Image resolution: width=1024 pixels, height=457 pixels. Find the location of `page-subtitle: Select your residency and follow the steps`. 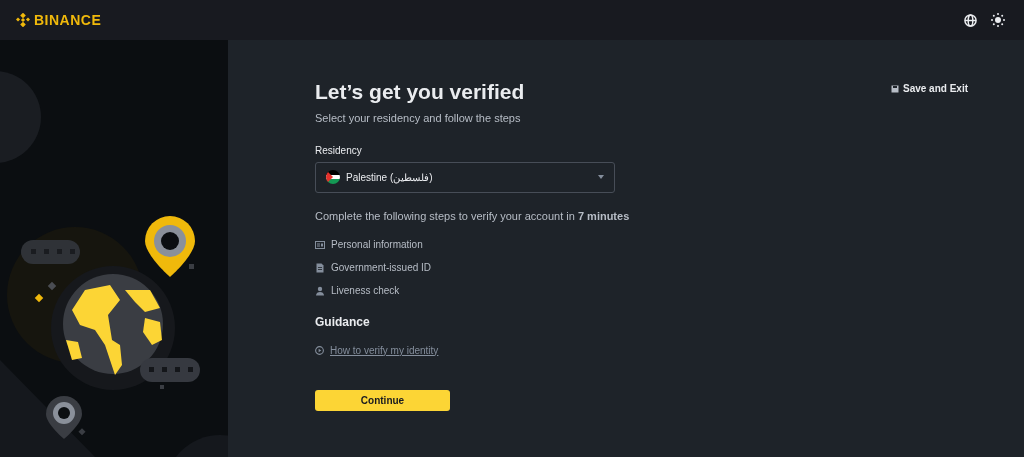

page-subtitle: Select your residency and follow the steps is located at coordinates (418, 118).